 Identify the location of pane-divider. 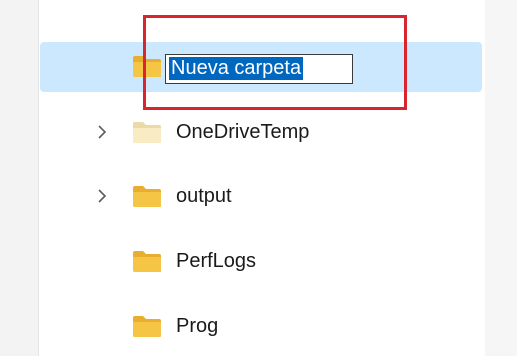
(38, 178).